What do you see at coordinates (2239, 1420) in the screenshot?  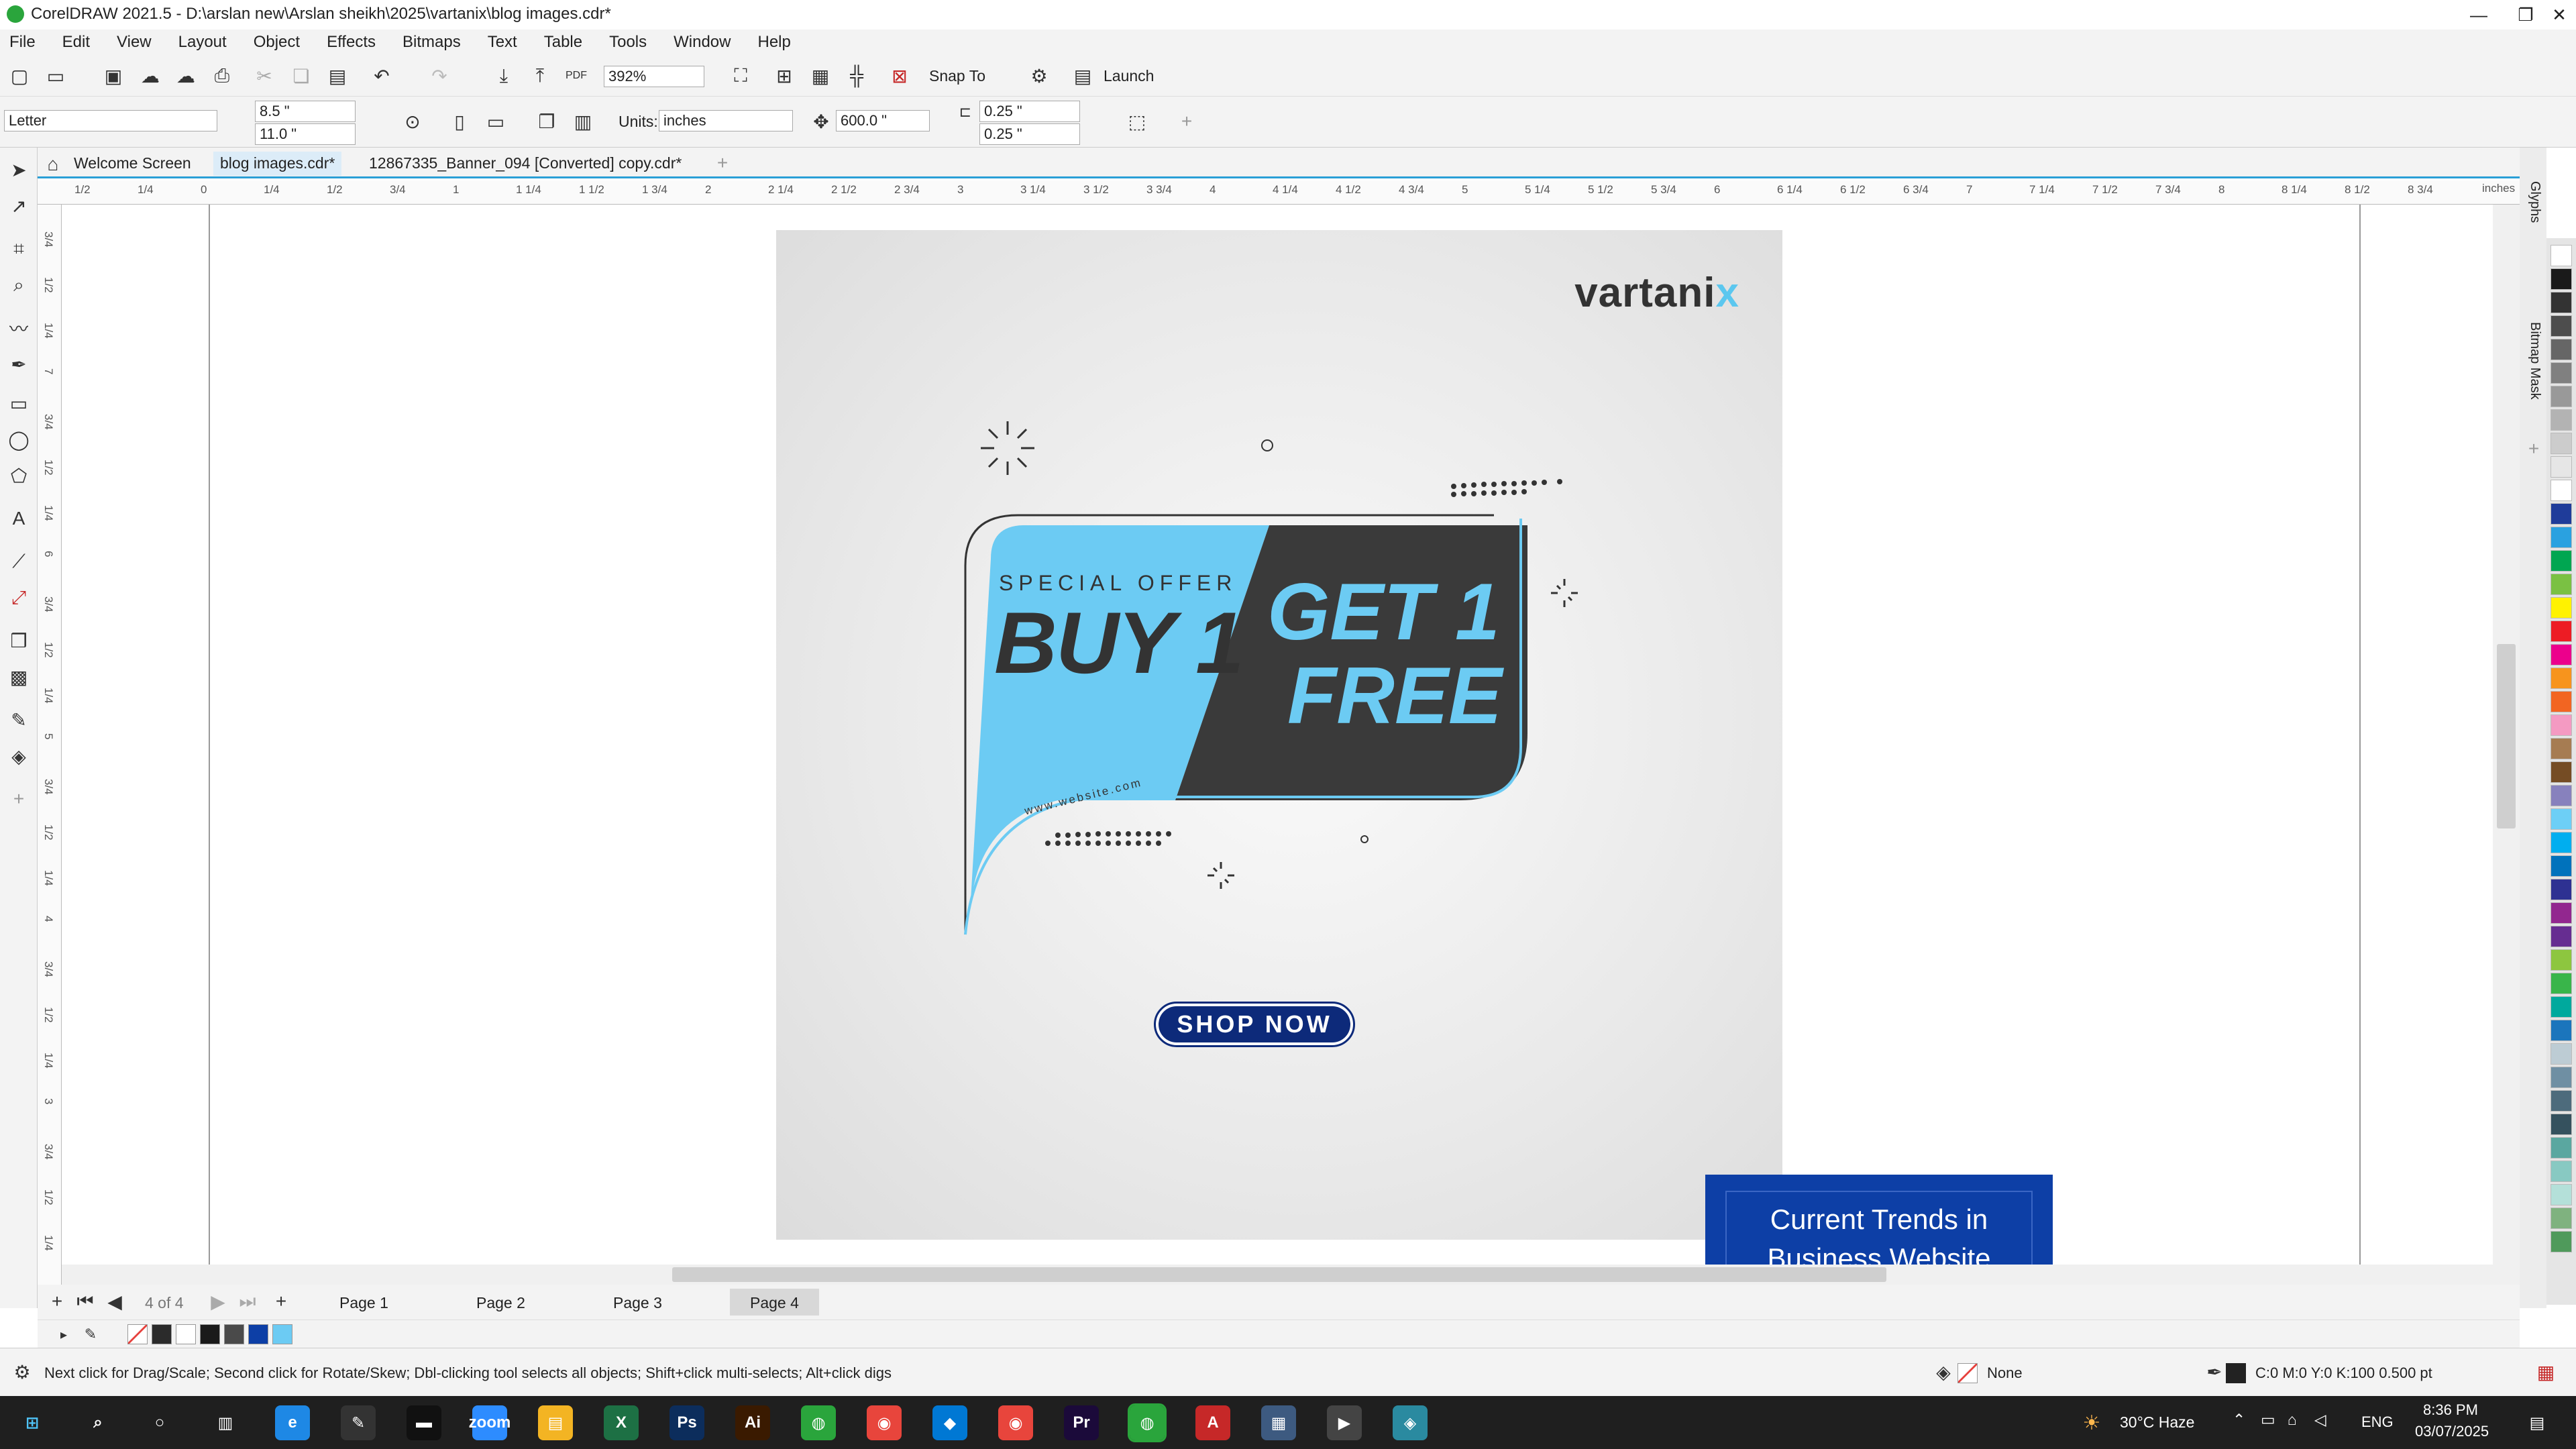 I see `tray-chevron-icon: ⌃` at bounding box center [2239, 1420].